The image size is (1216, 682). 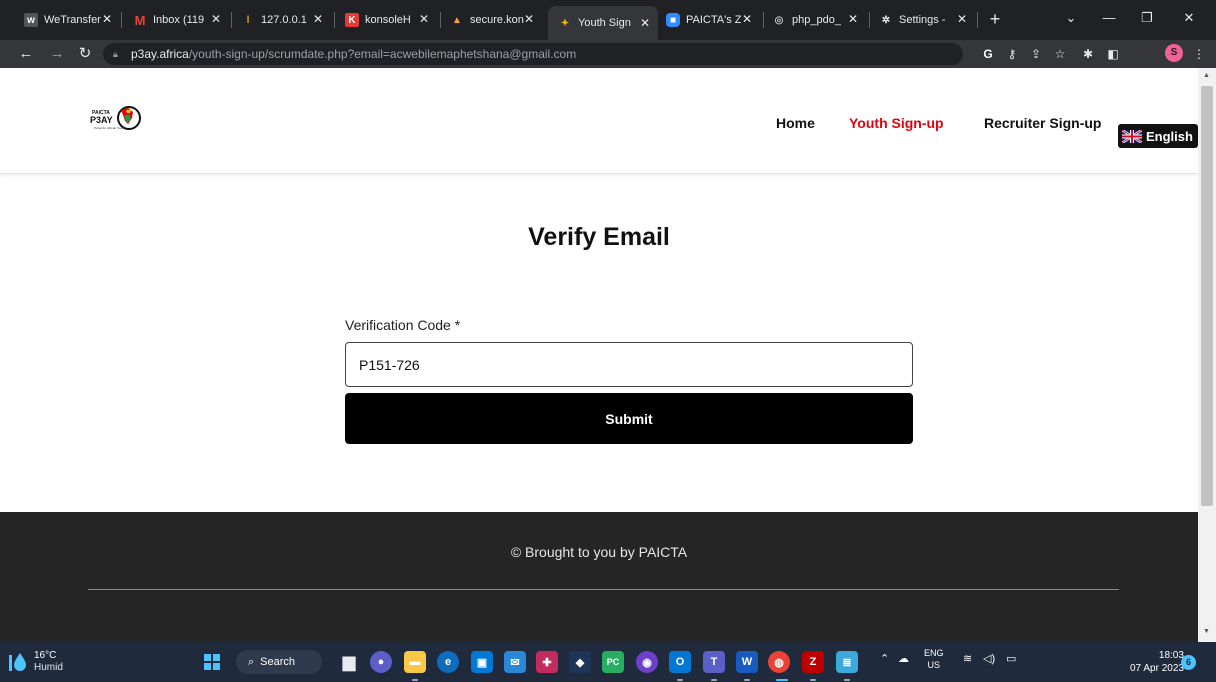 What do you see at coordinates (816, 20) in the screenshot?
I see `tab-label: php_pdo_` at bounding box center [816, 20].